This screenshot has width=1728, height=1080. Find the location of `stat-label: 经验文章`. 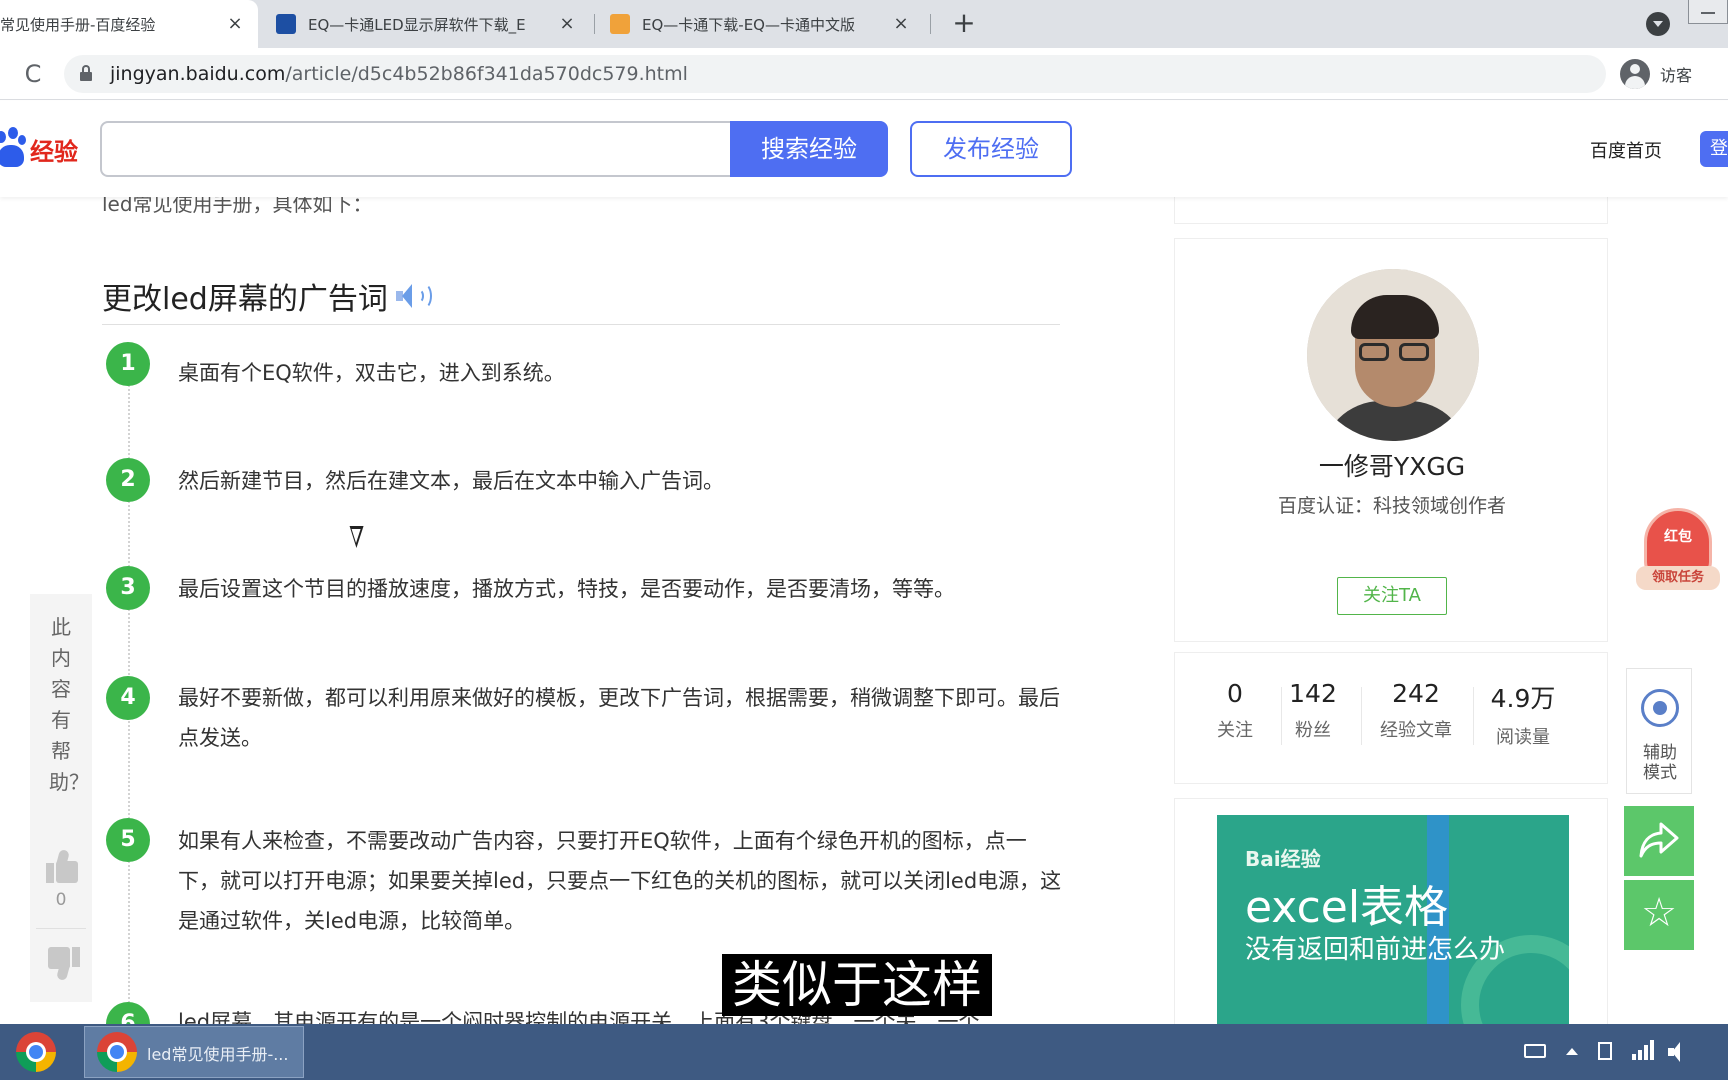

stat-label: 经验文章 is located at coordinates (1416, 730).